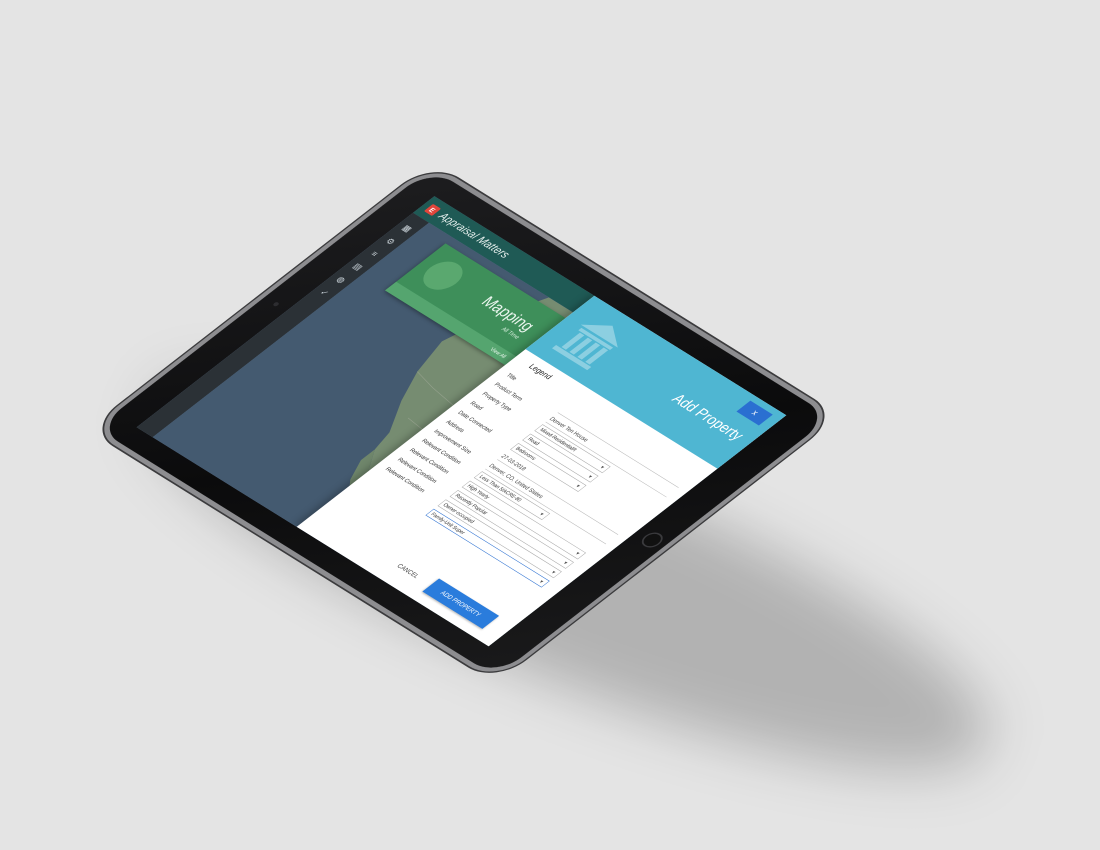 Image resolution: width=1100 pixels, height=850 pixels. Describe the element at coordinates (708, 416) in the screenshot. I see `dialog-title: Add Property` at that location.